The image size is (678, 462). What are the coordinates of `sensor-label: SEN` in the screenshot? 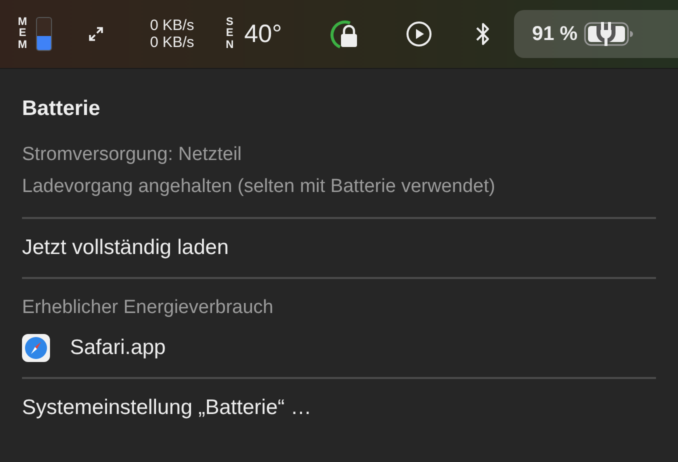 It's located at (229, 34).